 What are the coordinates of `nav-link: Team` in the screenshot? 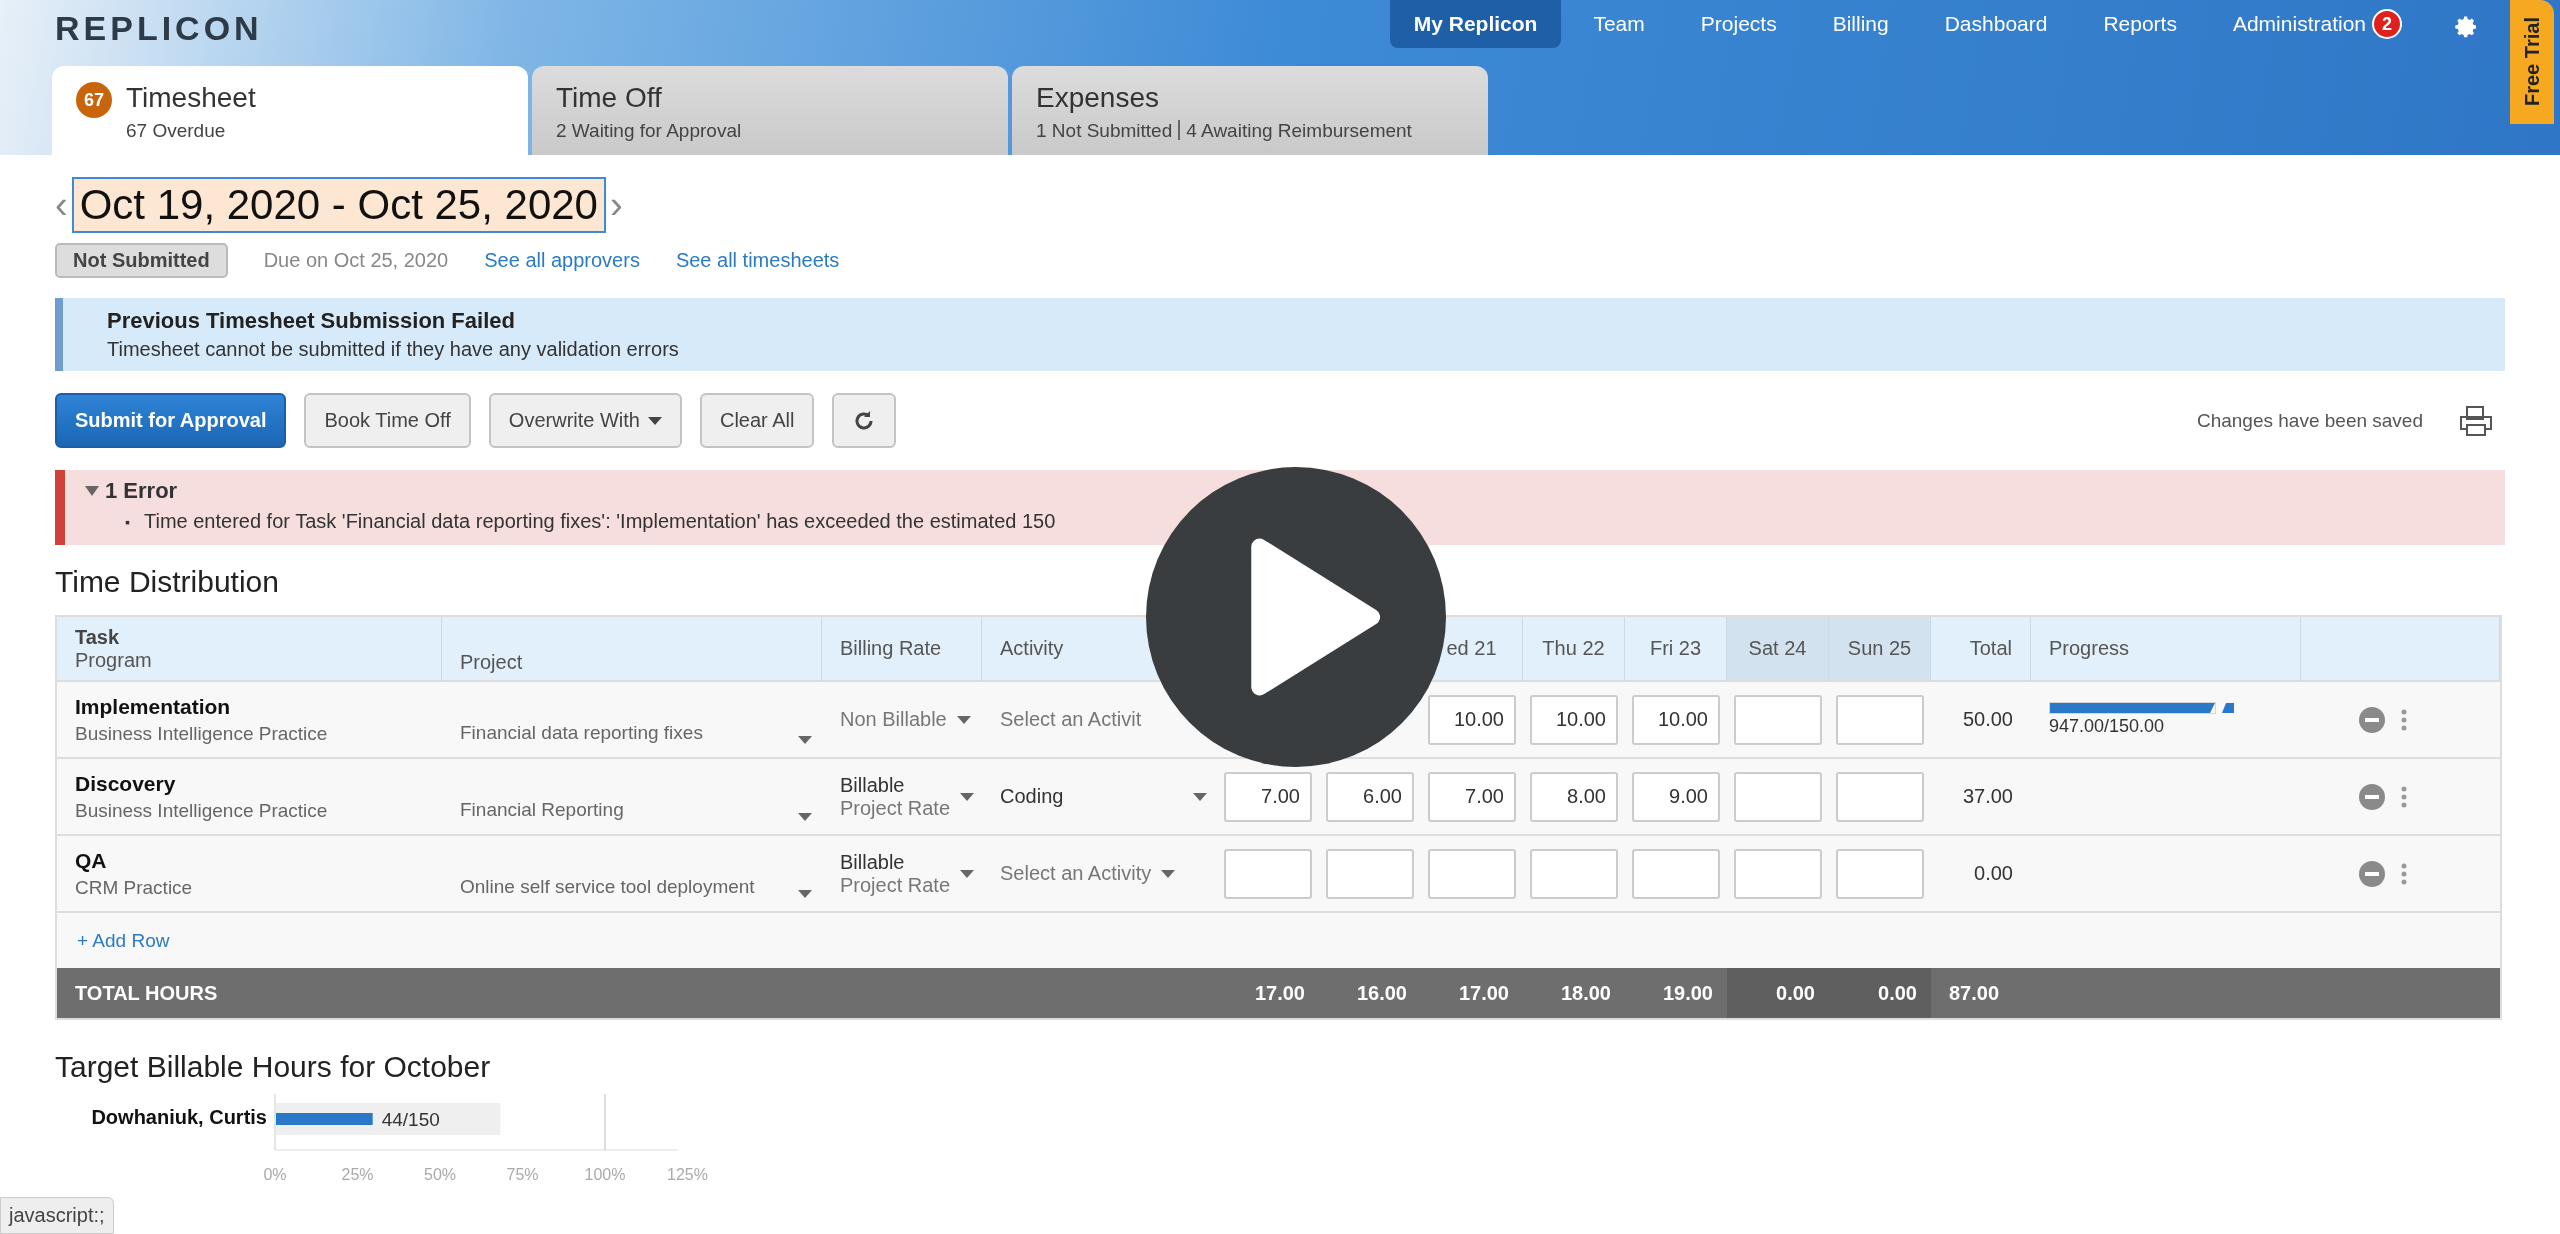 It's located at (1619, 24).